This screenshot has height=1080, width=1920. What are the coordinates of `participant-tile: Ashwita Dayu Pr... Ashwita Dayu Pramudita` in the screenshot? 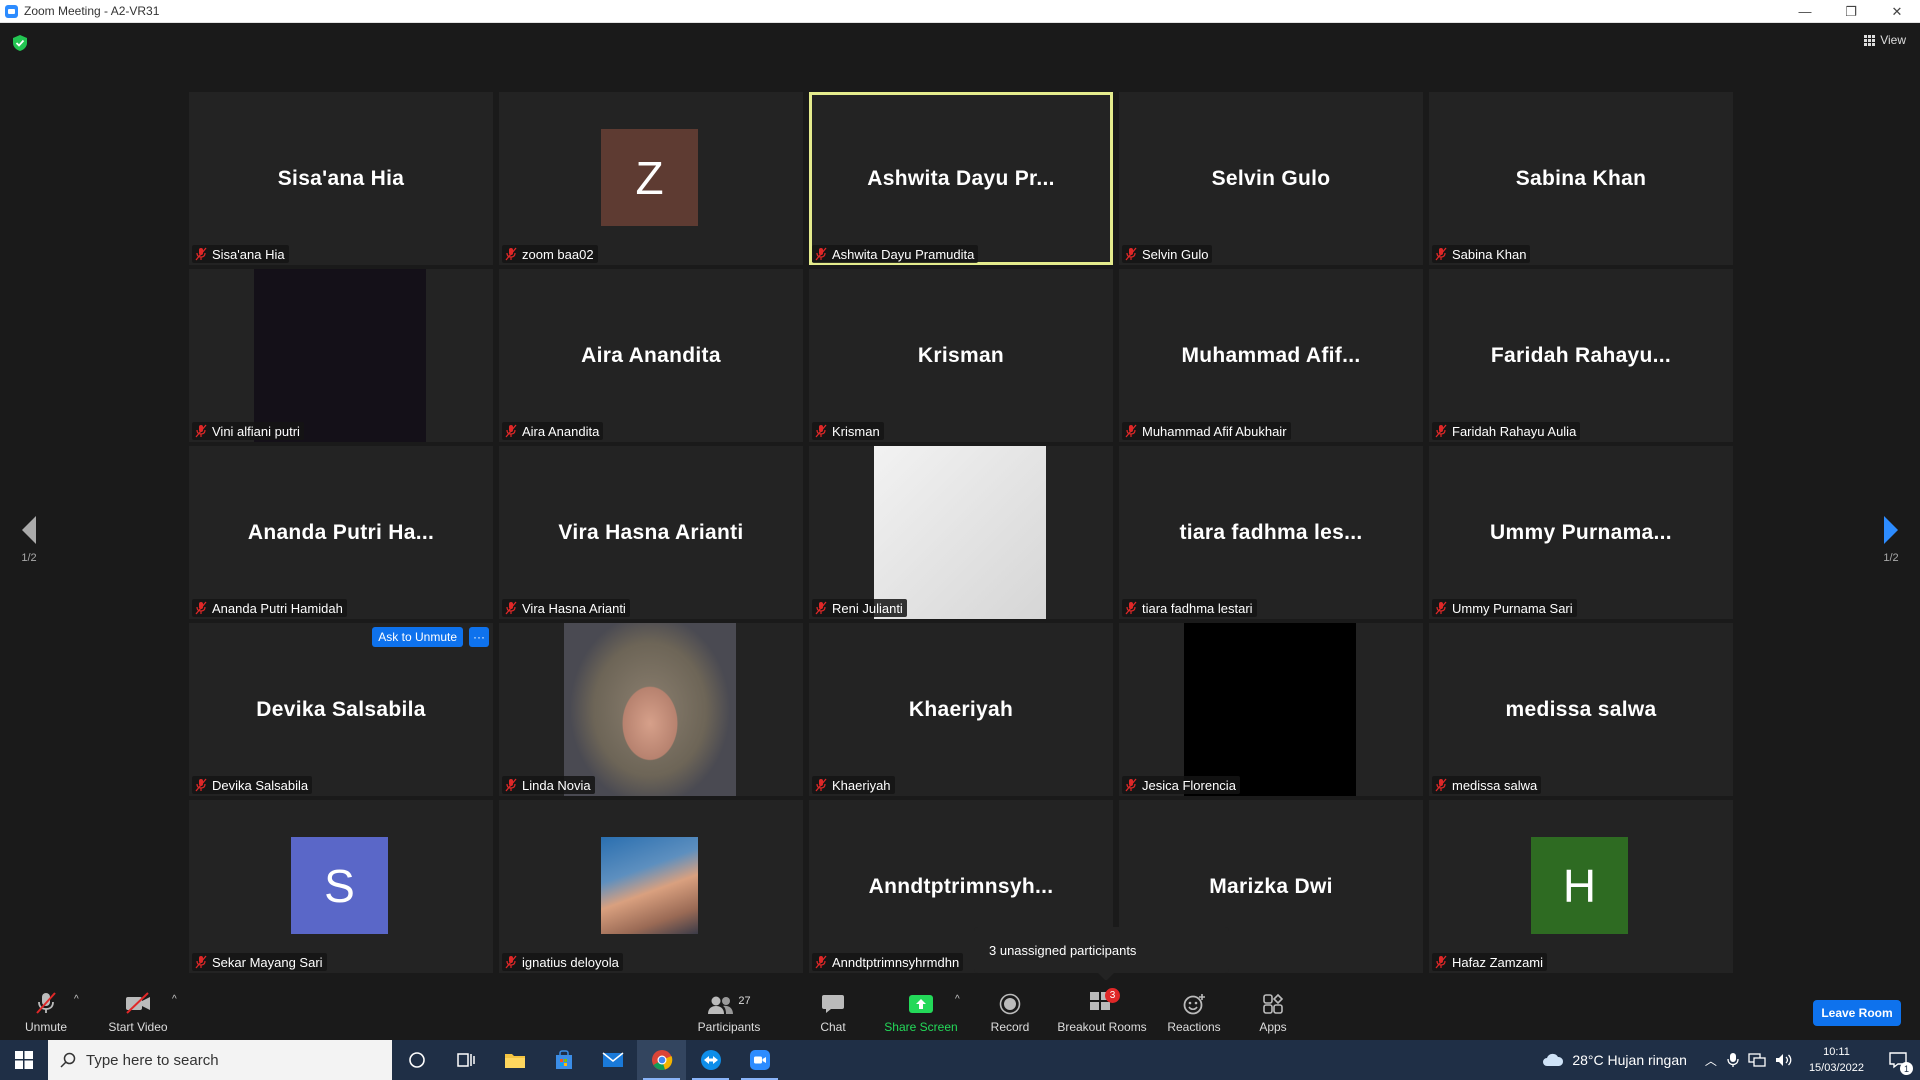 It's located at (961, 178).